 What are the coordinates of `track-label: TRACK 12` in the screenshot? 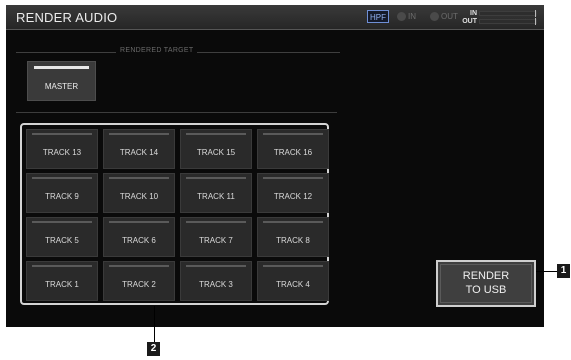 It's located at (293, 196).